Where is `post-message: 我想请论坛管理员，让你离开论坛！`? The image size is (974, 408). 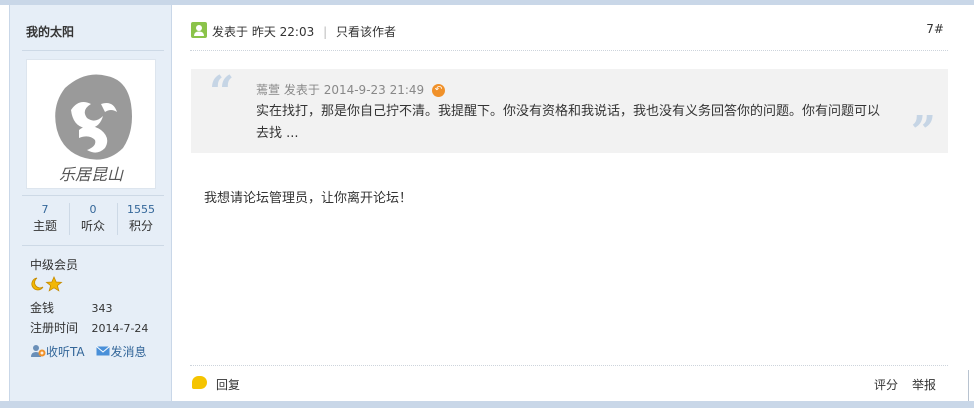
post-message: 我想请论坛管理员，让你离开论坛！ is located at coordinates (308, 198).